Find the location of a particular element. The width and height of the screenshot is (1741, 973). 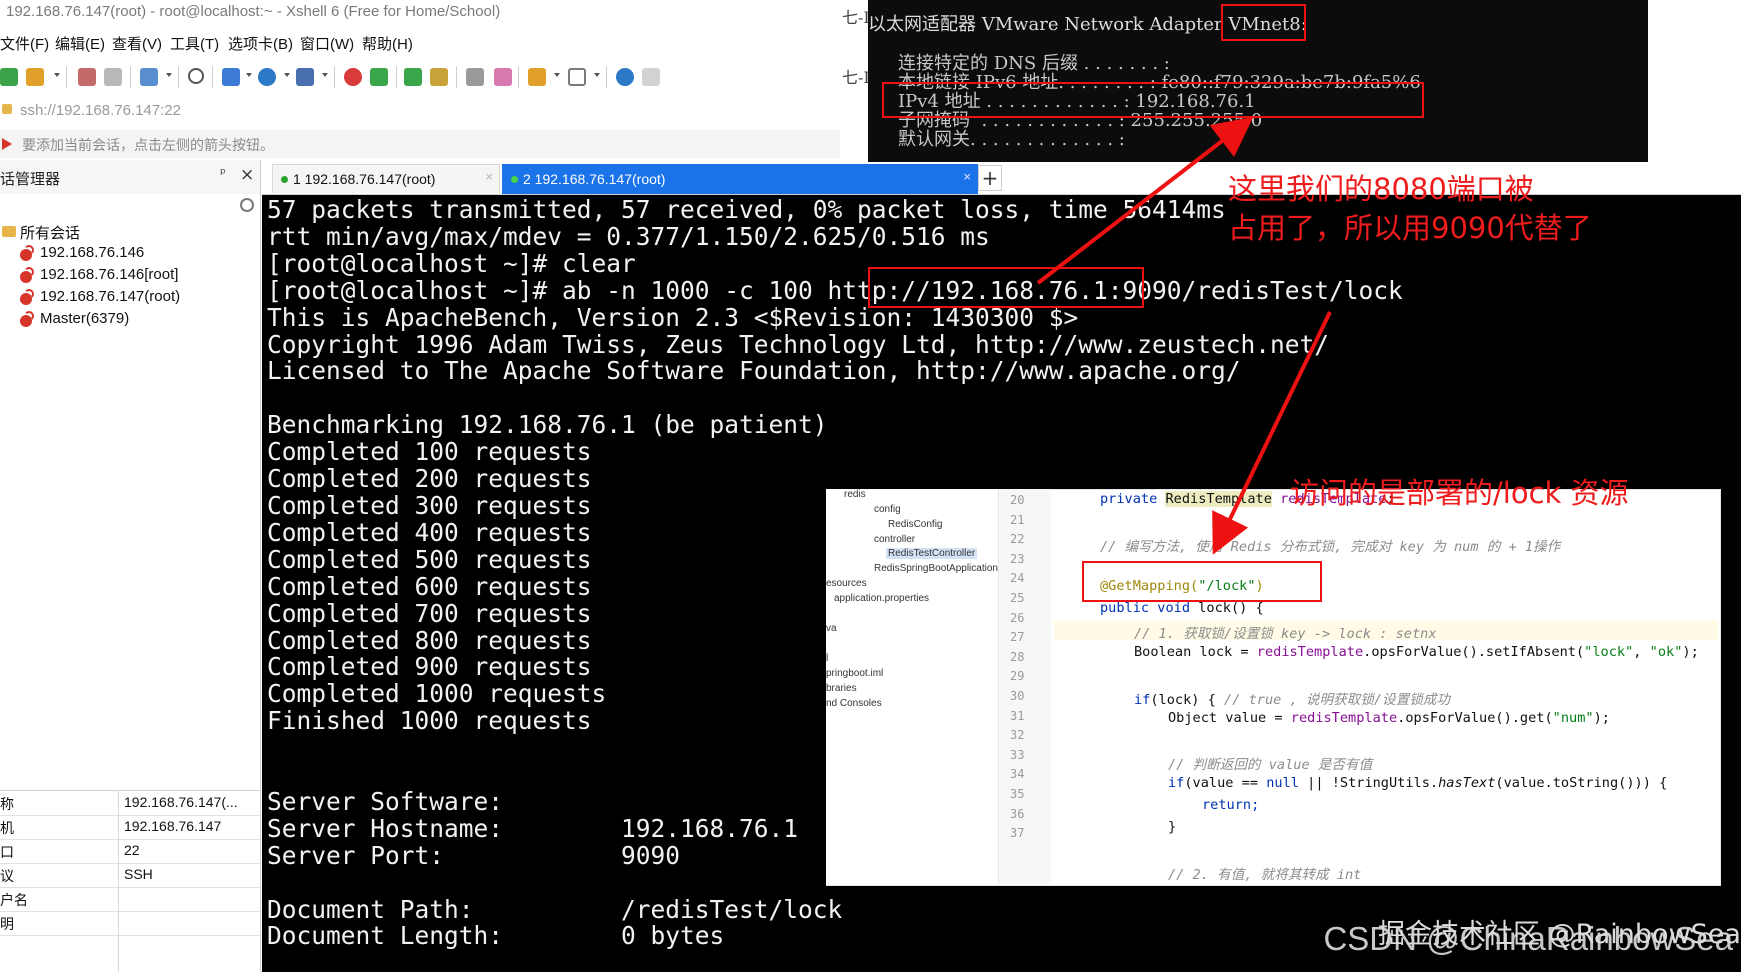

annotation-resource: 访问的是部署的/lock 资源 is located at coordinates (1459, 493).